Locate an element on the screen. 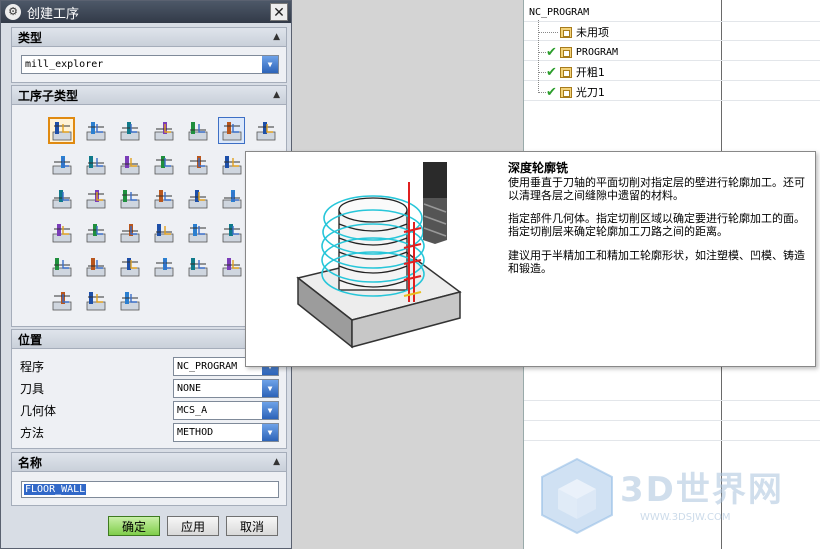 The width and height of the screenshot is (820, 549). ok-button: 确定 is located at coordinates (134, 526).